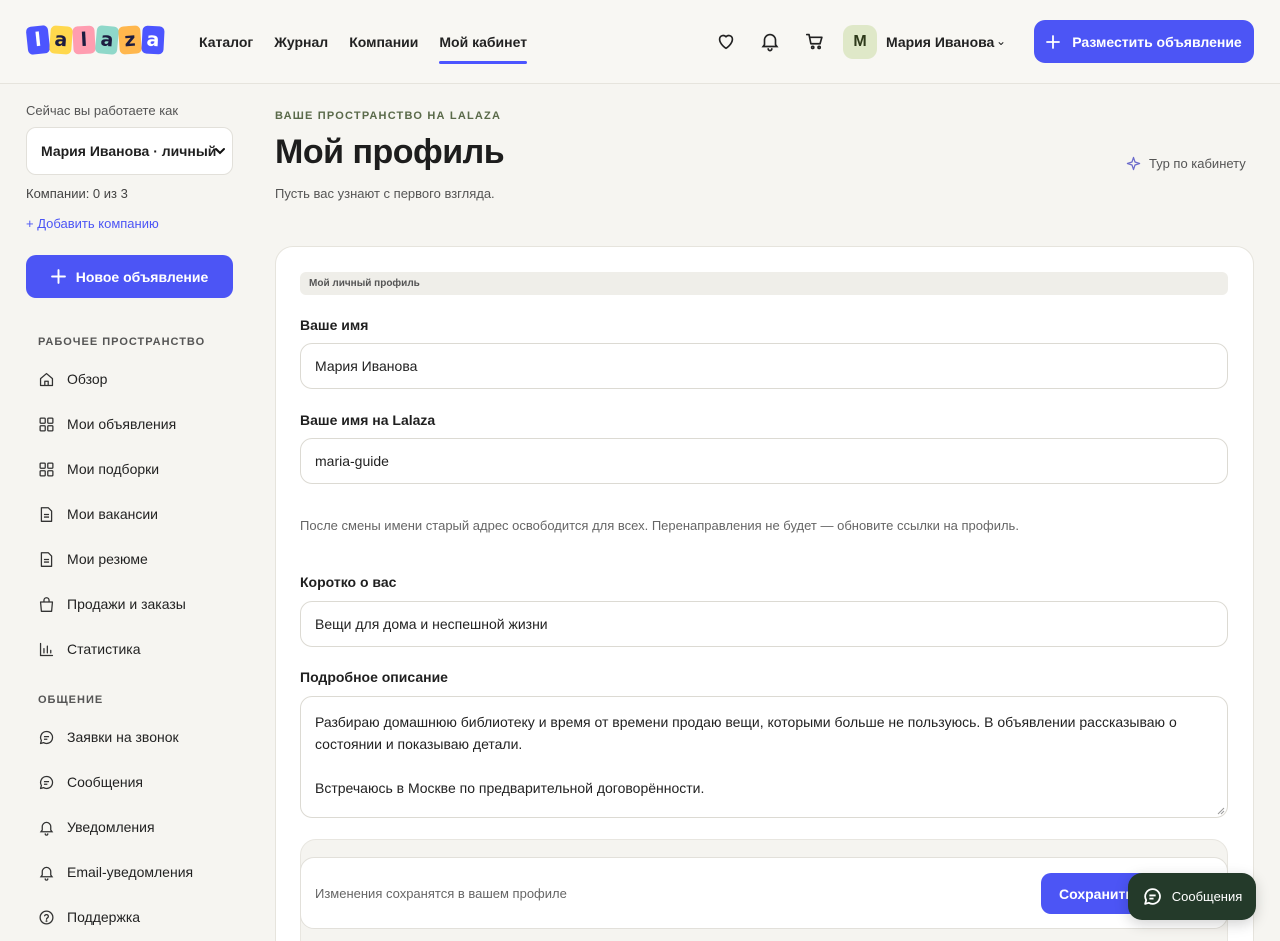 The height and width of the screenshot is (941, 1280). Describe the element at coordinates (383, 42) in the screenshot. I see `nav-companies: Компании` at that location.